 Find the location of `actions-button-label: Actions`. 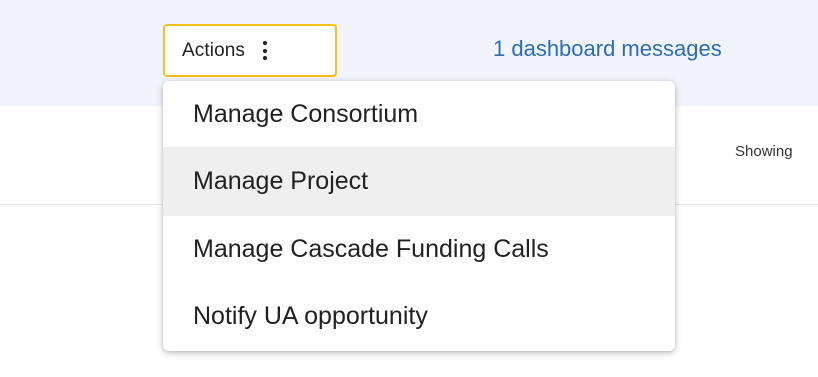

actions-button-label: Actions is located at coordinates (214, 50).